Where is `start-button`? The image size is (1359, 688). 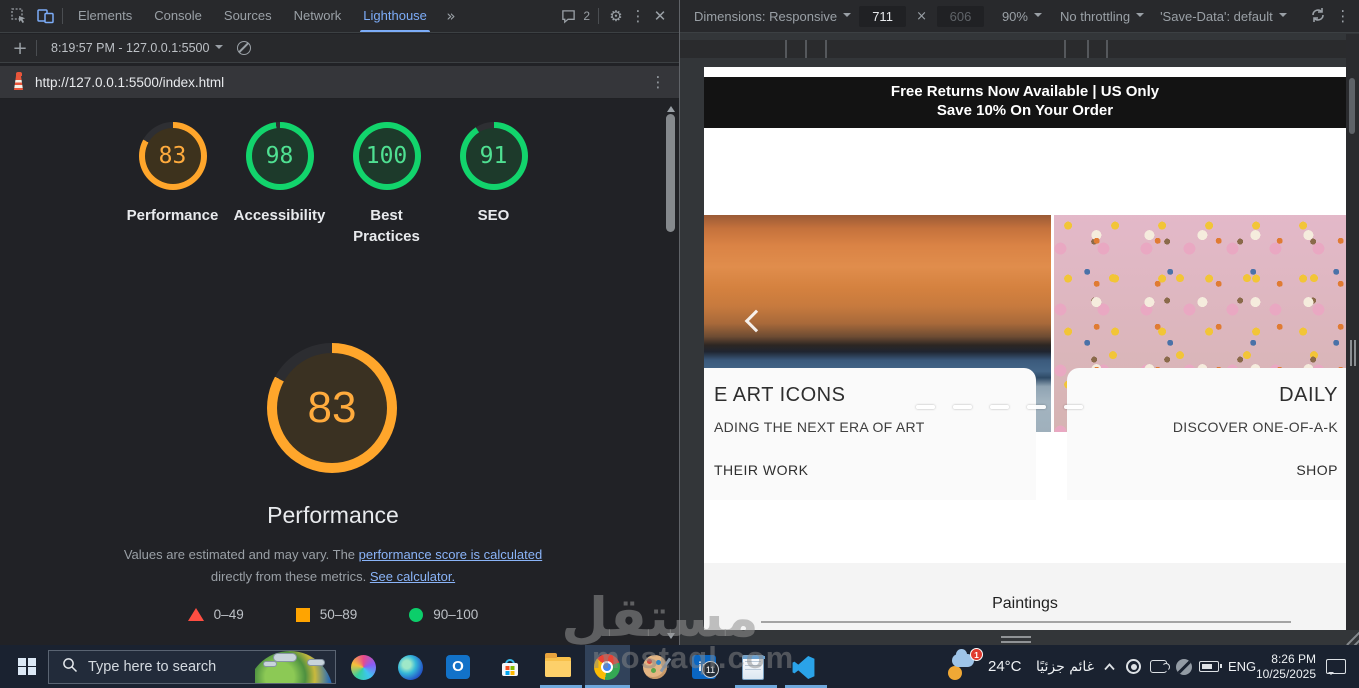 start-button is located at coordinates (27, 666).